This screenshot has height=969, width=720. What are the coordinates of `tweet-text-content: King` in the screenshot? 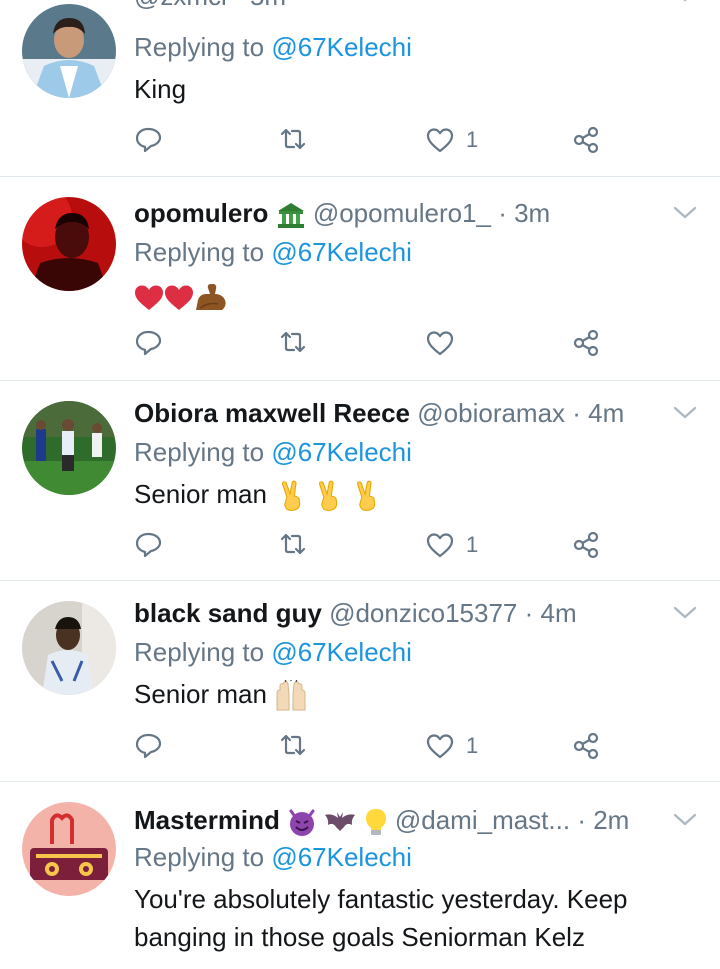 It's located at (160, 89).